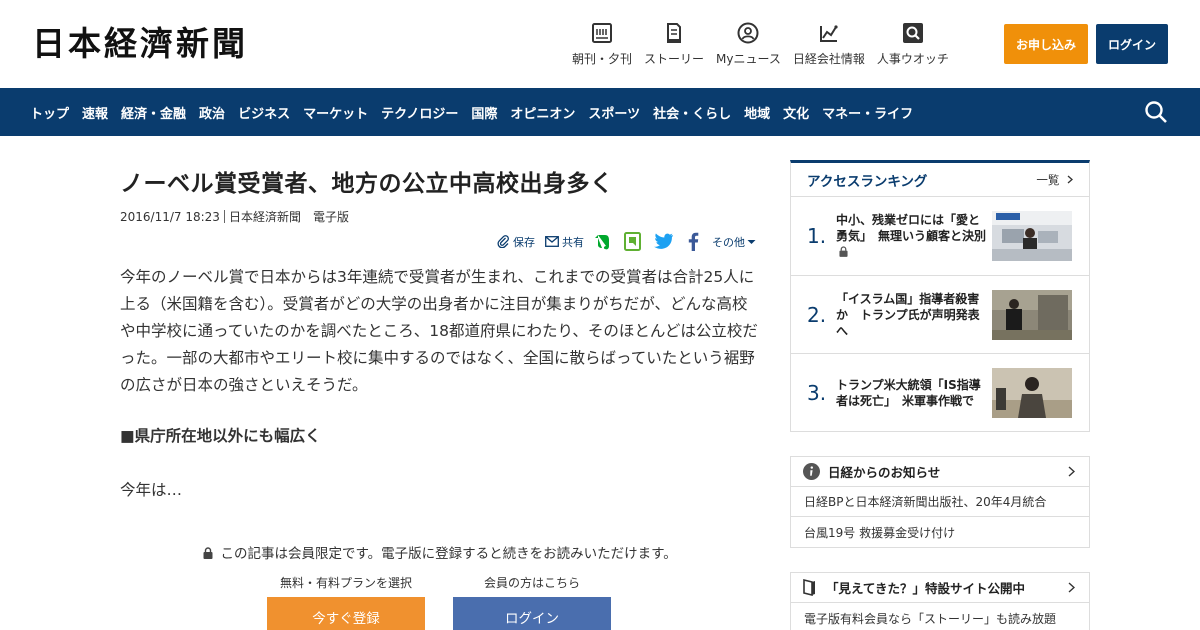  Describe the element at coordinates (811, 471) in the screenshot. I see `info-icon` at that location.